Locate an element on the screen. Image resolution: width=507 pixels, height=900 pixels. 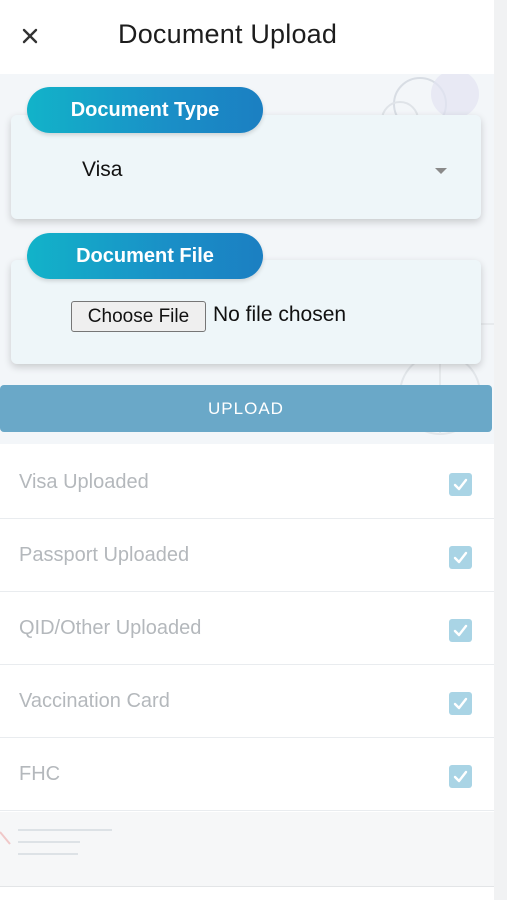
checkbox-qid is located at coordinates (460, 630).